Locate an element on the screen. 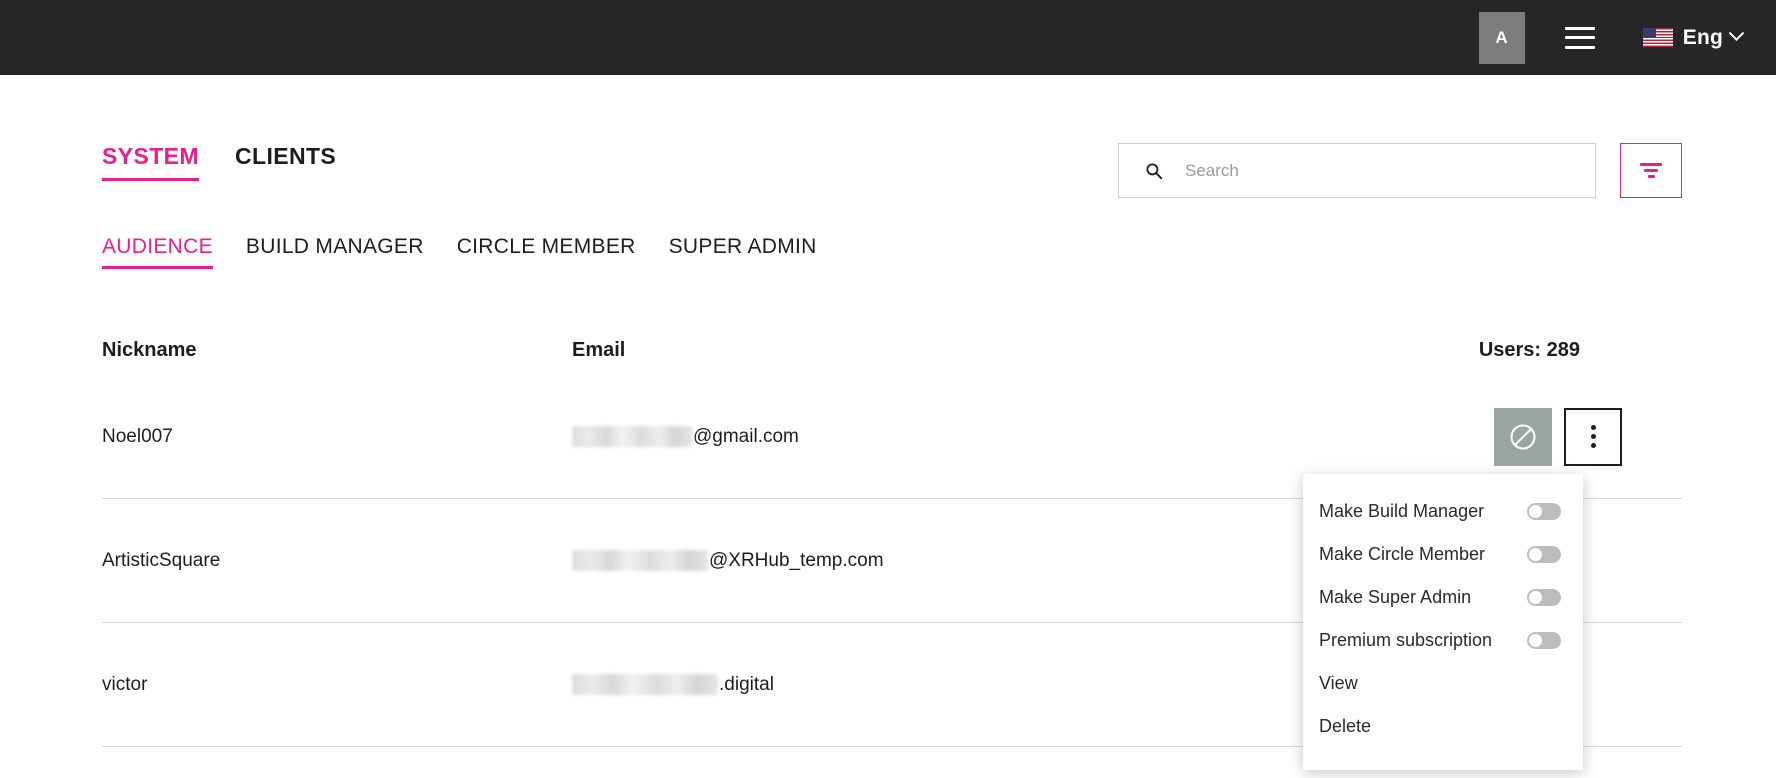  top-bar: A Eng is located at coordinates (888, 37).